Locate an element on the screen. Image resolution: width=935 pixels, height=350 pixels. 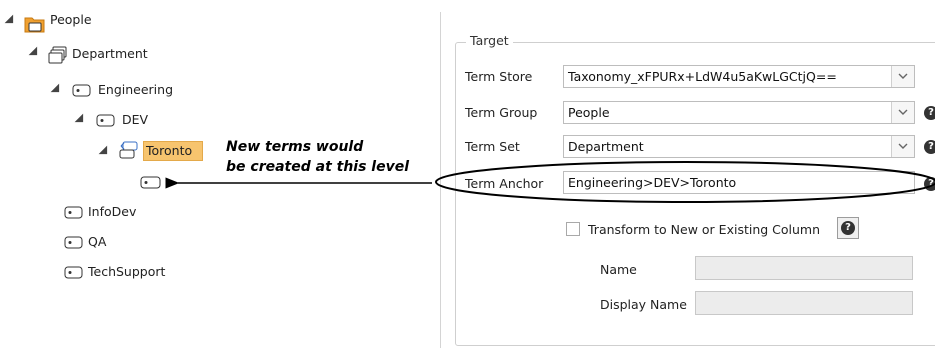
callout-ellipse is located at coordinates (685, 182).